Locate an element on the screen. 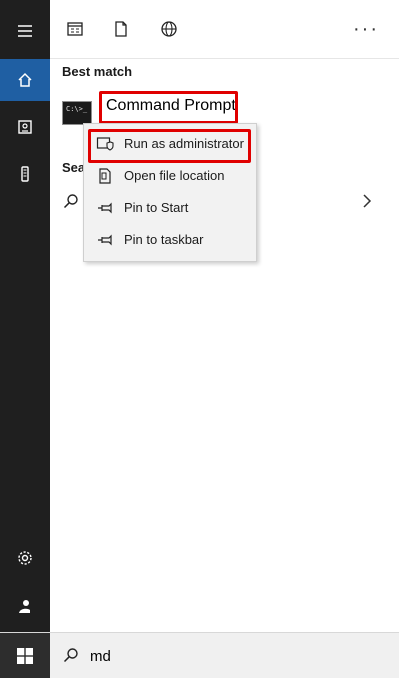  best-match-name: Command Prompt is located at coordinates (171, 106).